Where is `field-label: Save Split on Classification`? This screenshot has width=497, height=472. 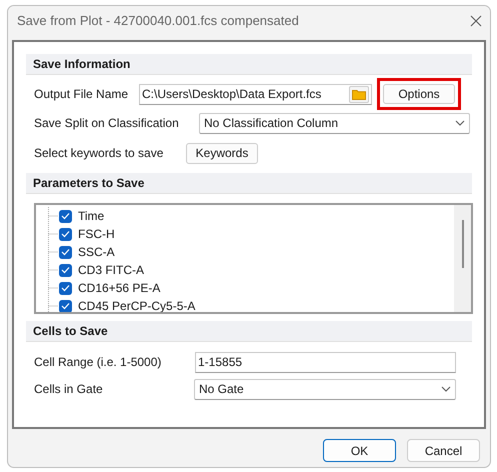 field-label: Save Split on Classification is located at coordinates (107, 123).